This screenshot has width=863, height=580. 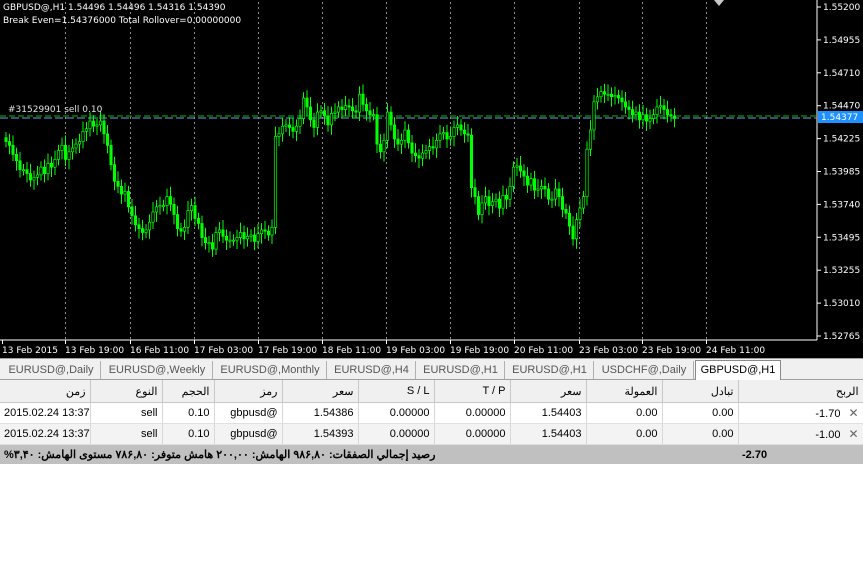 What do you see at coordinates (126, 391) in the screenshot?
I see `header-type: النوع` at bounding box center [126, 391].